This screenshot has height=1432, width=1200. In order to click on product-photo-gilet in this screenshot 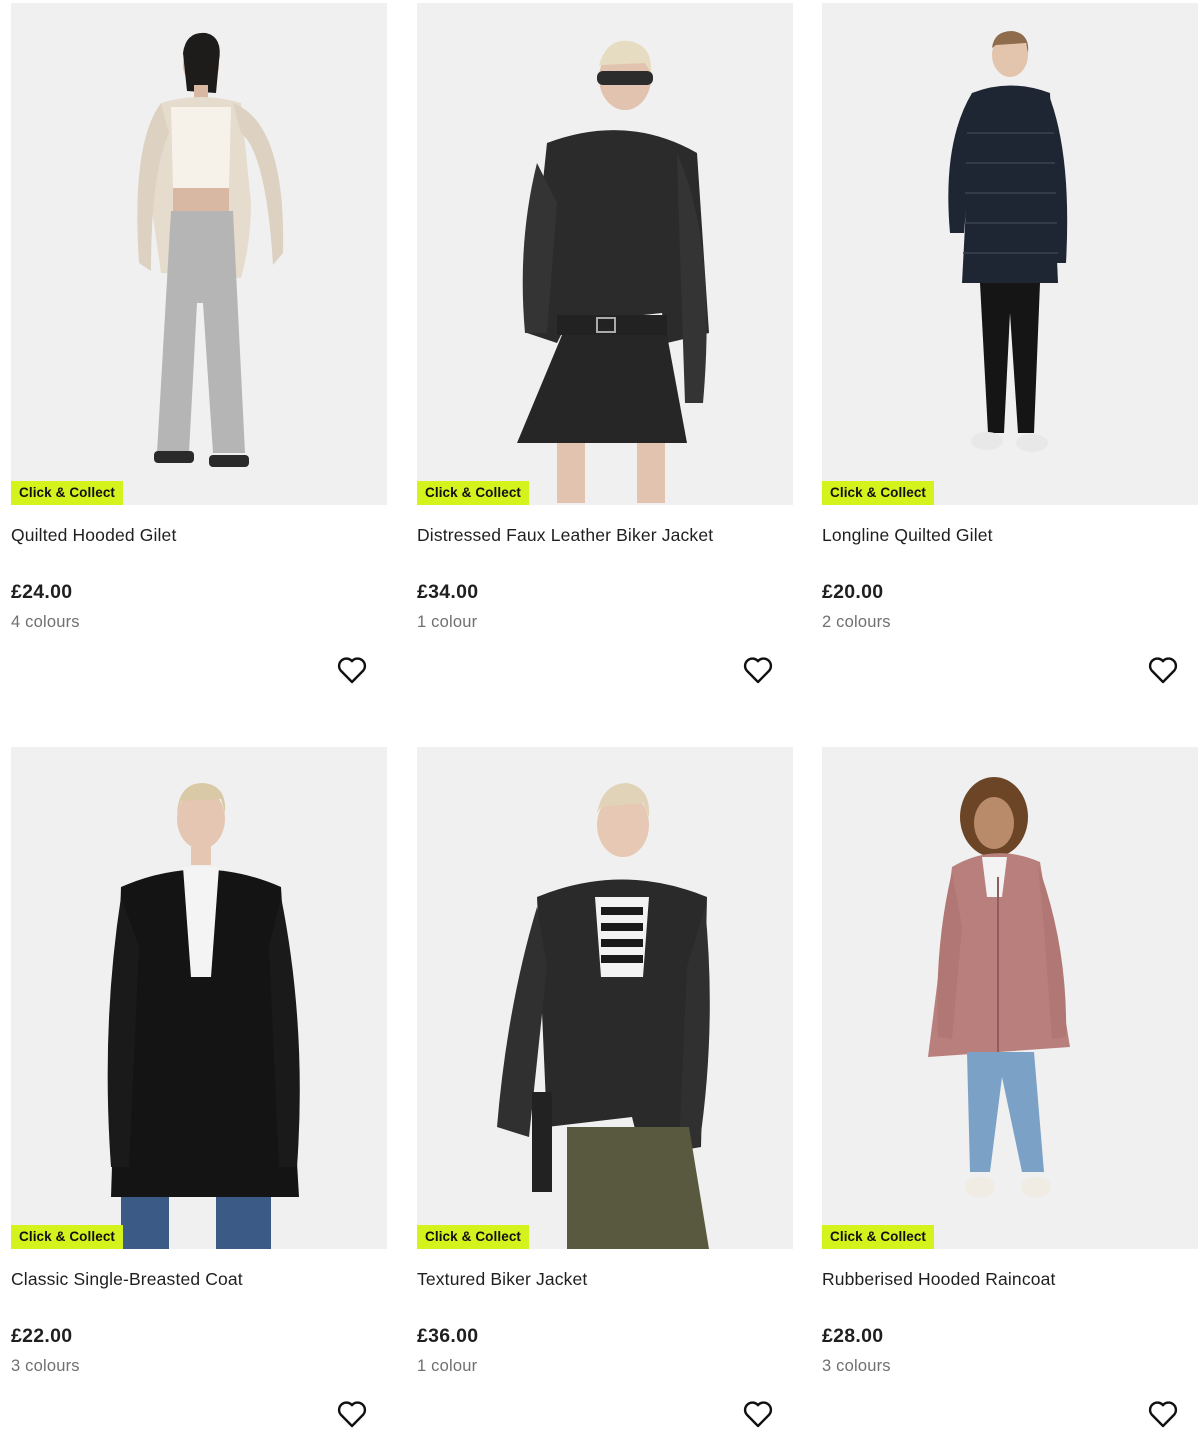, I will do `click(199, 254)`.